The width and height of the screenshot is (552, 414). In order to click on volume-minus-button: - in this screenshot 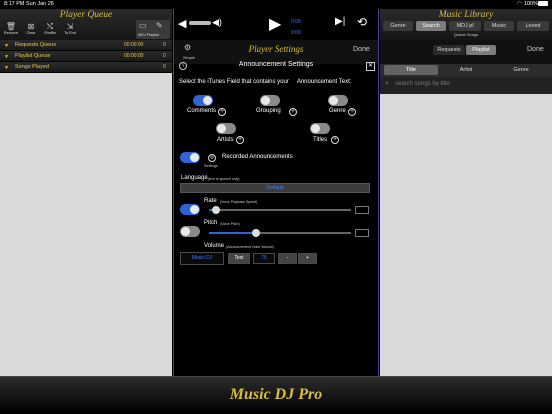, I will do `click(287, 258)`.